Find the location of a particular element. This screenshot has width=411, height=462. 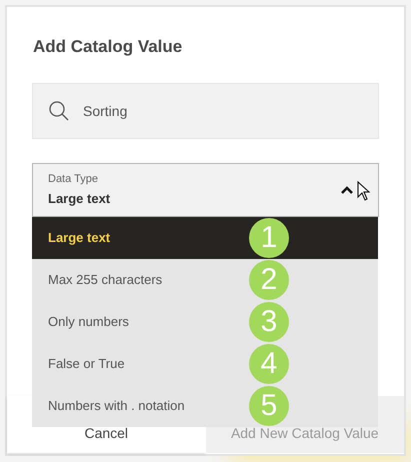

option-label: Large text is located at coordinates (79, 237).